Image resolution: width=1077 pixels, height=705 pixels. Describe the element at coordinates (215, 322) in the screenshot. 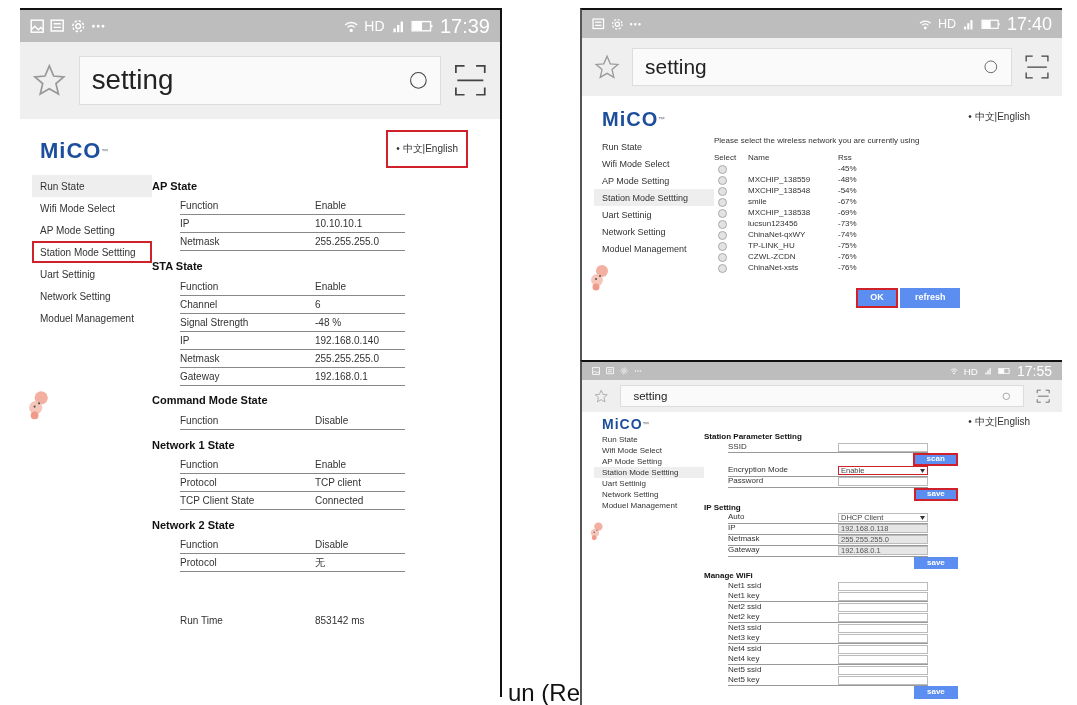

I see `row-label: Signal Strength` at that location.